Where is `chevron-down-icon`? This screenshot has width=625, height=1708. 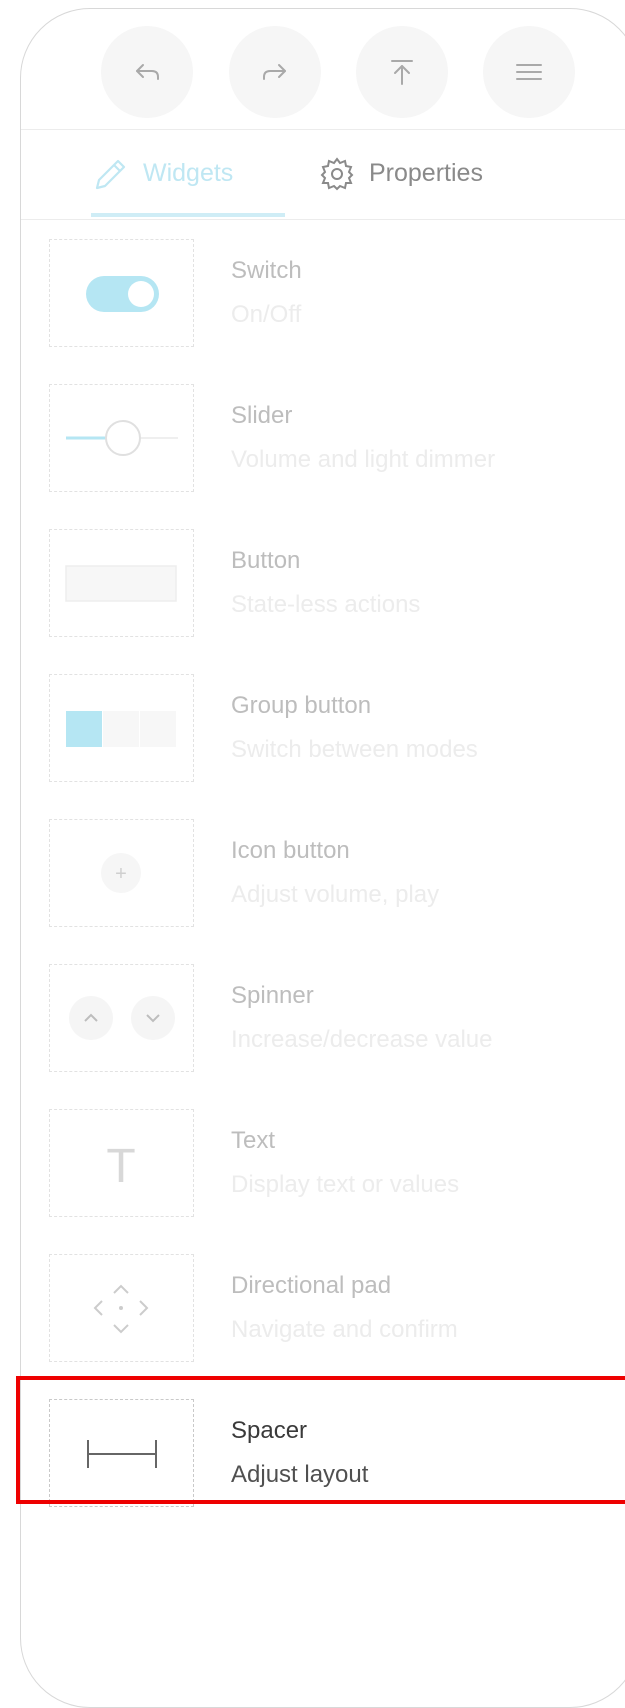
chevron-down-icon is located at coordinates (121, 1329).